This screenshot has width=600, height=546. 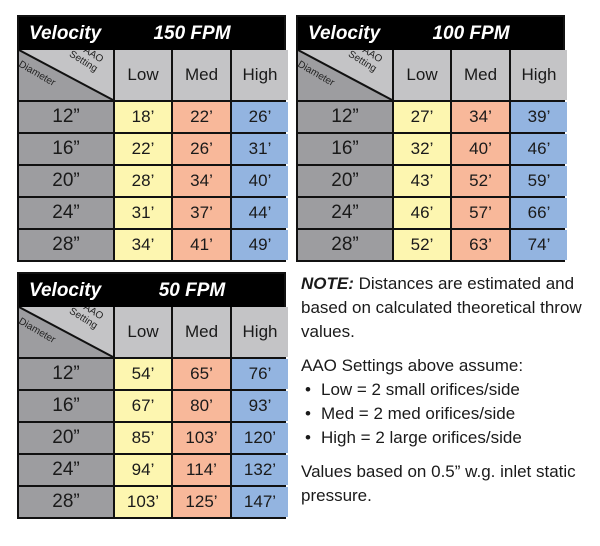 What do you see at coordinates (422, 117) in the screenshot?
I see `low-cell: 27’` at bounding box center [422, 117].